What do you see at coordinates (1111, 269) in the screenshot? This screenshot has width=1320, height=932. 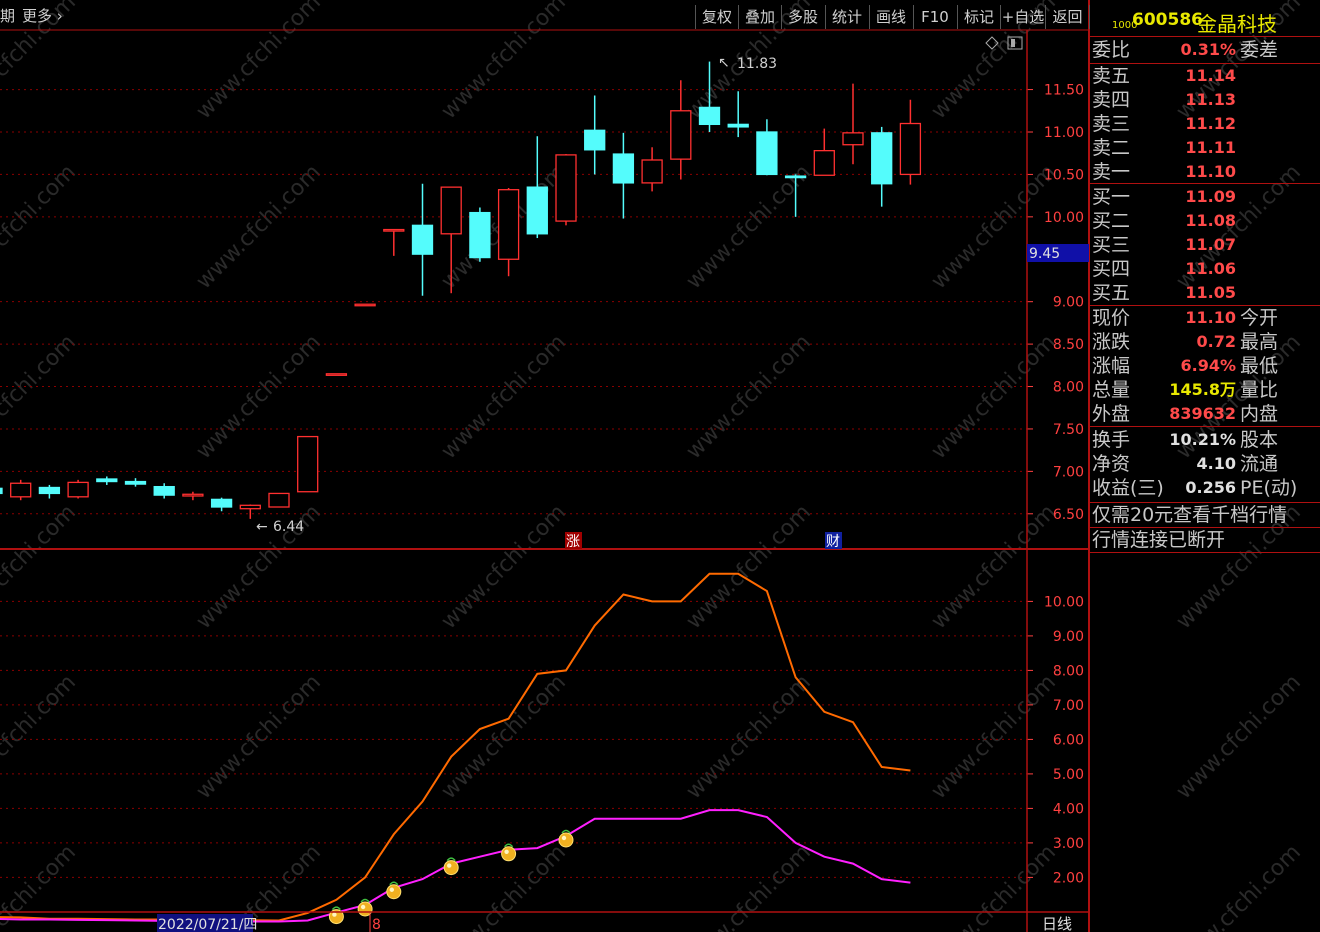 I see `bid-row-label: 买四` at bounding box center [1111, 269].